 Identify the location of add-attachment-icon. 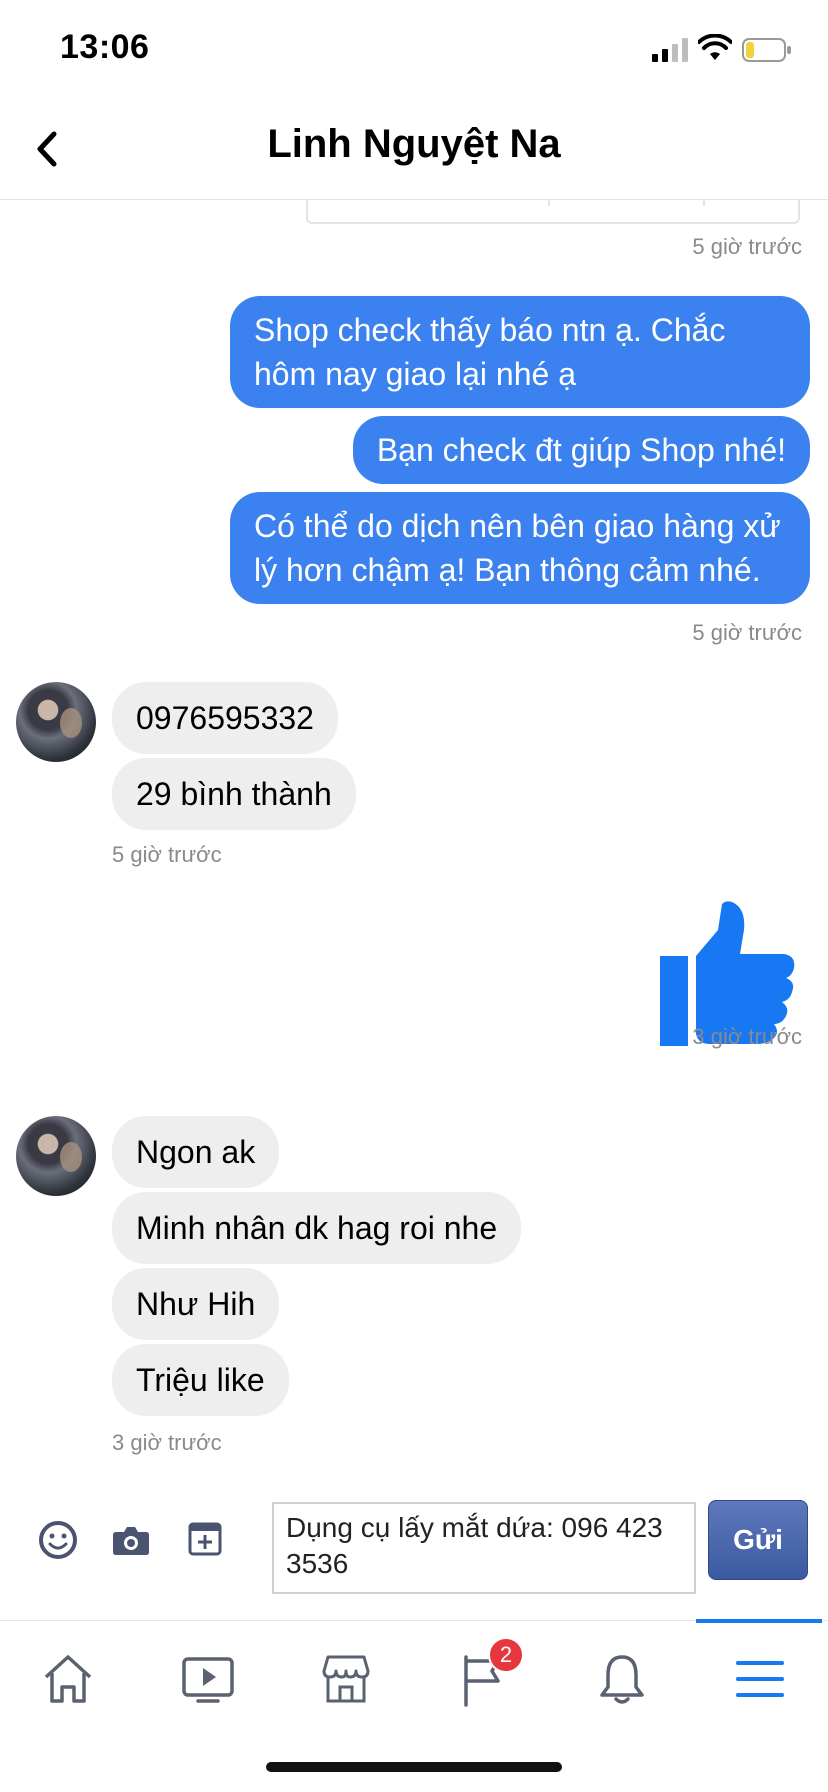
(205, 1539).